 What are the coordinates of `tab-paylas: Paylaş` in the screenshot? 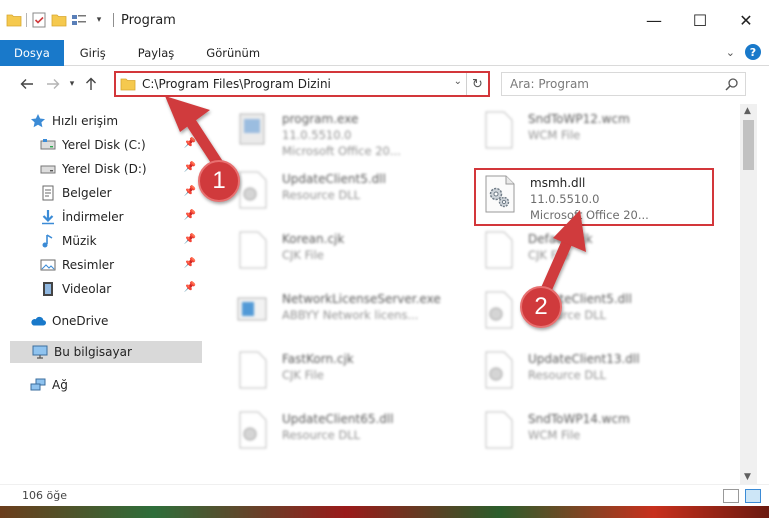 It's located at (156, 53).